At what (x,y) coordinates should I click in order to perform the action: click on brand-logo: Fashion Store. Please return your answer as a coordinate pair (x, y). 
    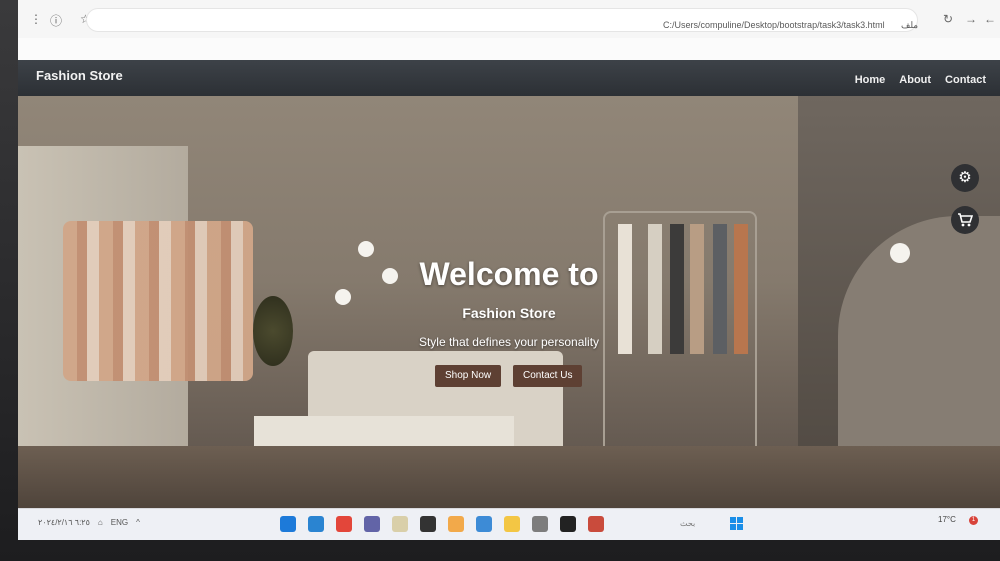
    Looking at the image, I should click on (79, 75).